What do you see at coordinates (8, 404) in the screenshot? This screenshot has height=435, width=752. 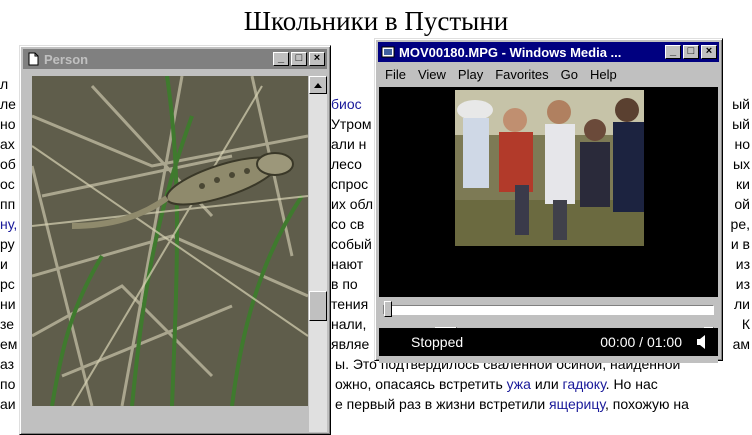 I see `article-line-left: аи` at bounding box center [8, 404].